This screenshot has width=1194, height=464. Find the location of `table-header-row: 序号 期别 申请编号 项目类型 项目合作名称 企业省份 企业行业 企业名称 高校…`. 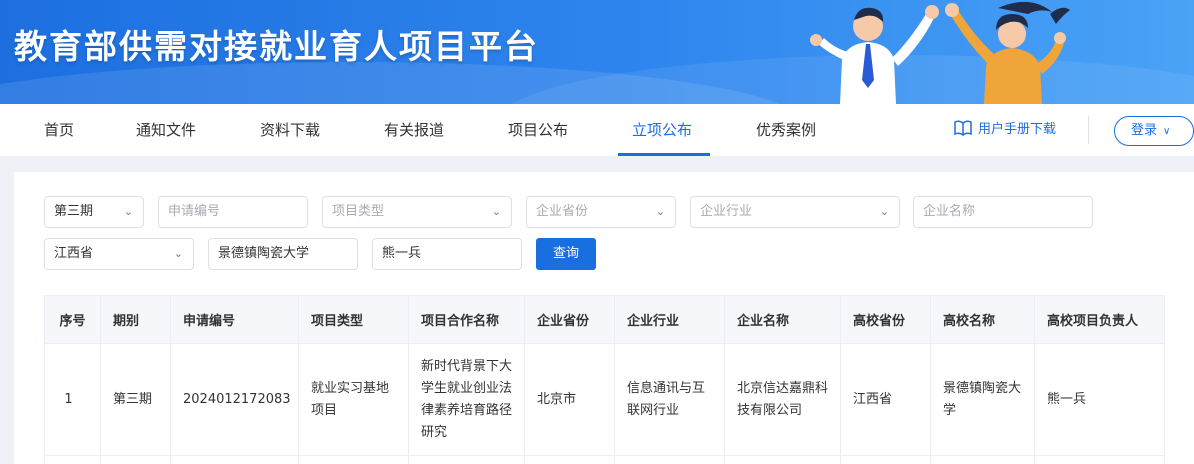

table-header-row: 序号 期别 申请编号 项目类型 项目合作名称 企业省份 企业行业 企业名称 高校… is located at coordinates (604, 319).